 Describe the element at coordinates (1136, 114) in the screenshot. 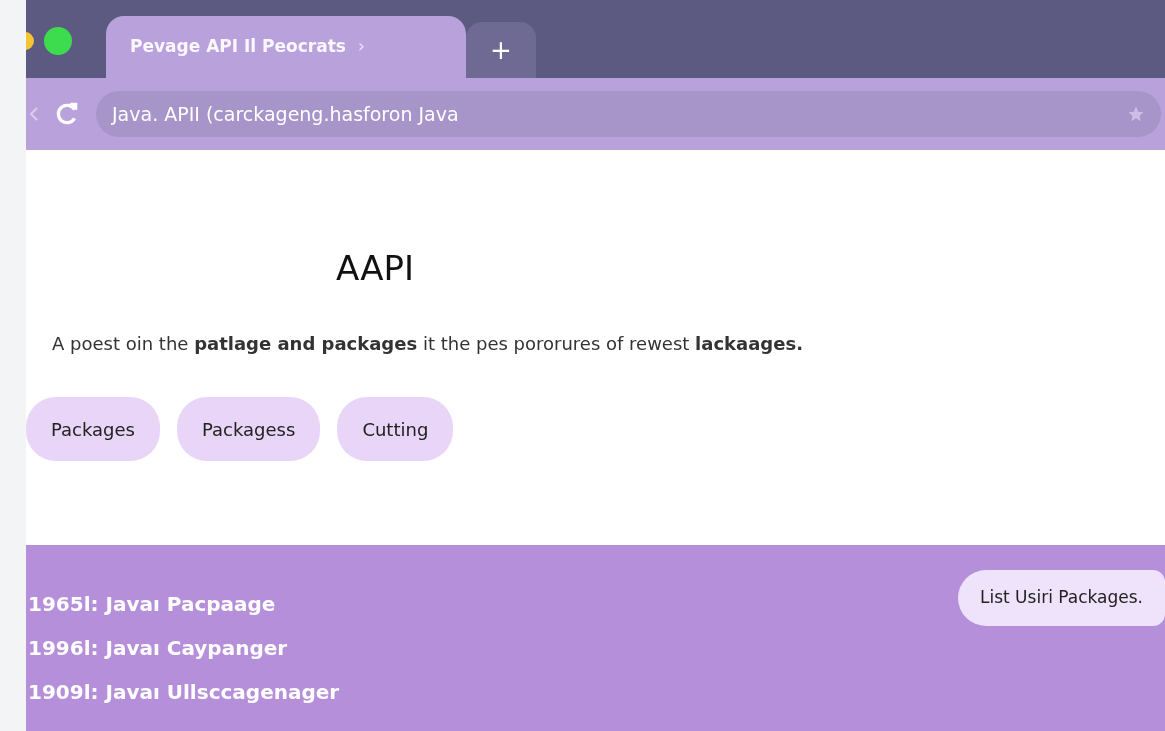

I see `star-icon` at that location.